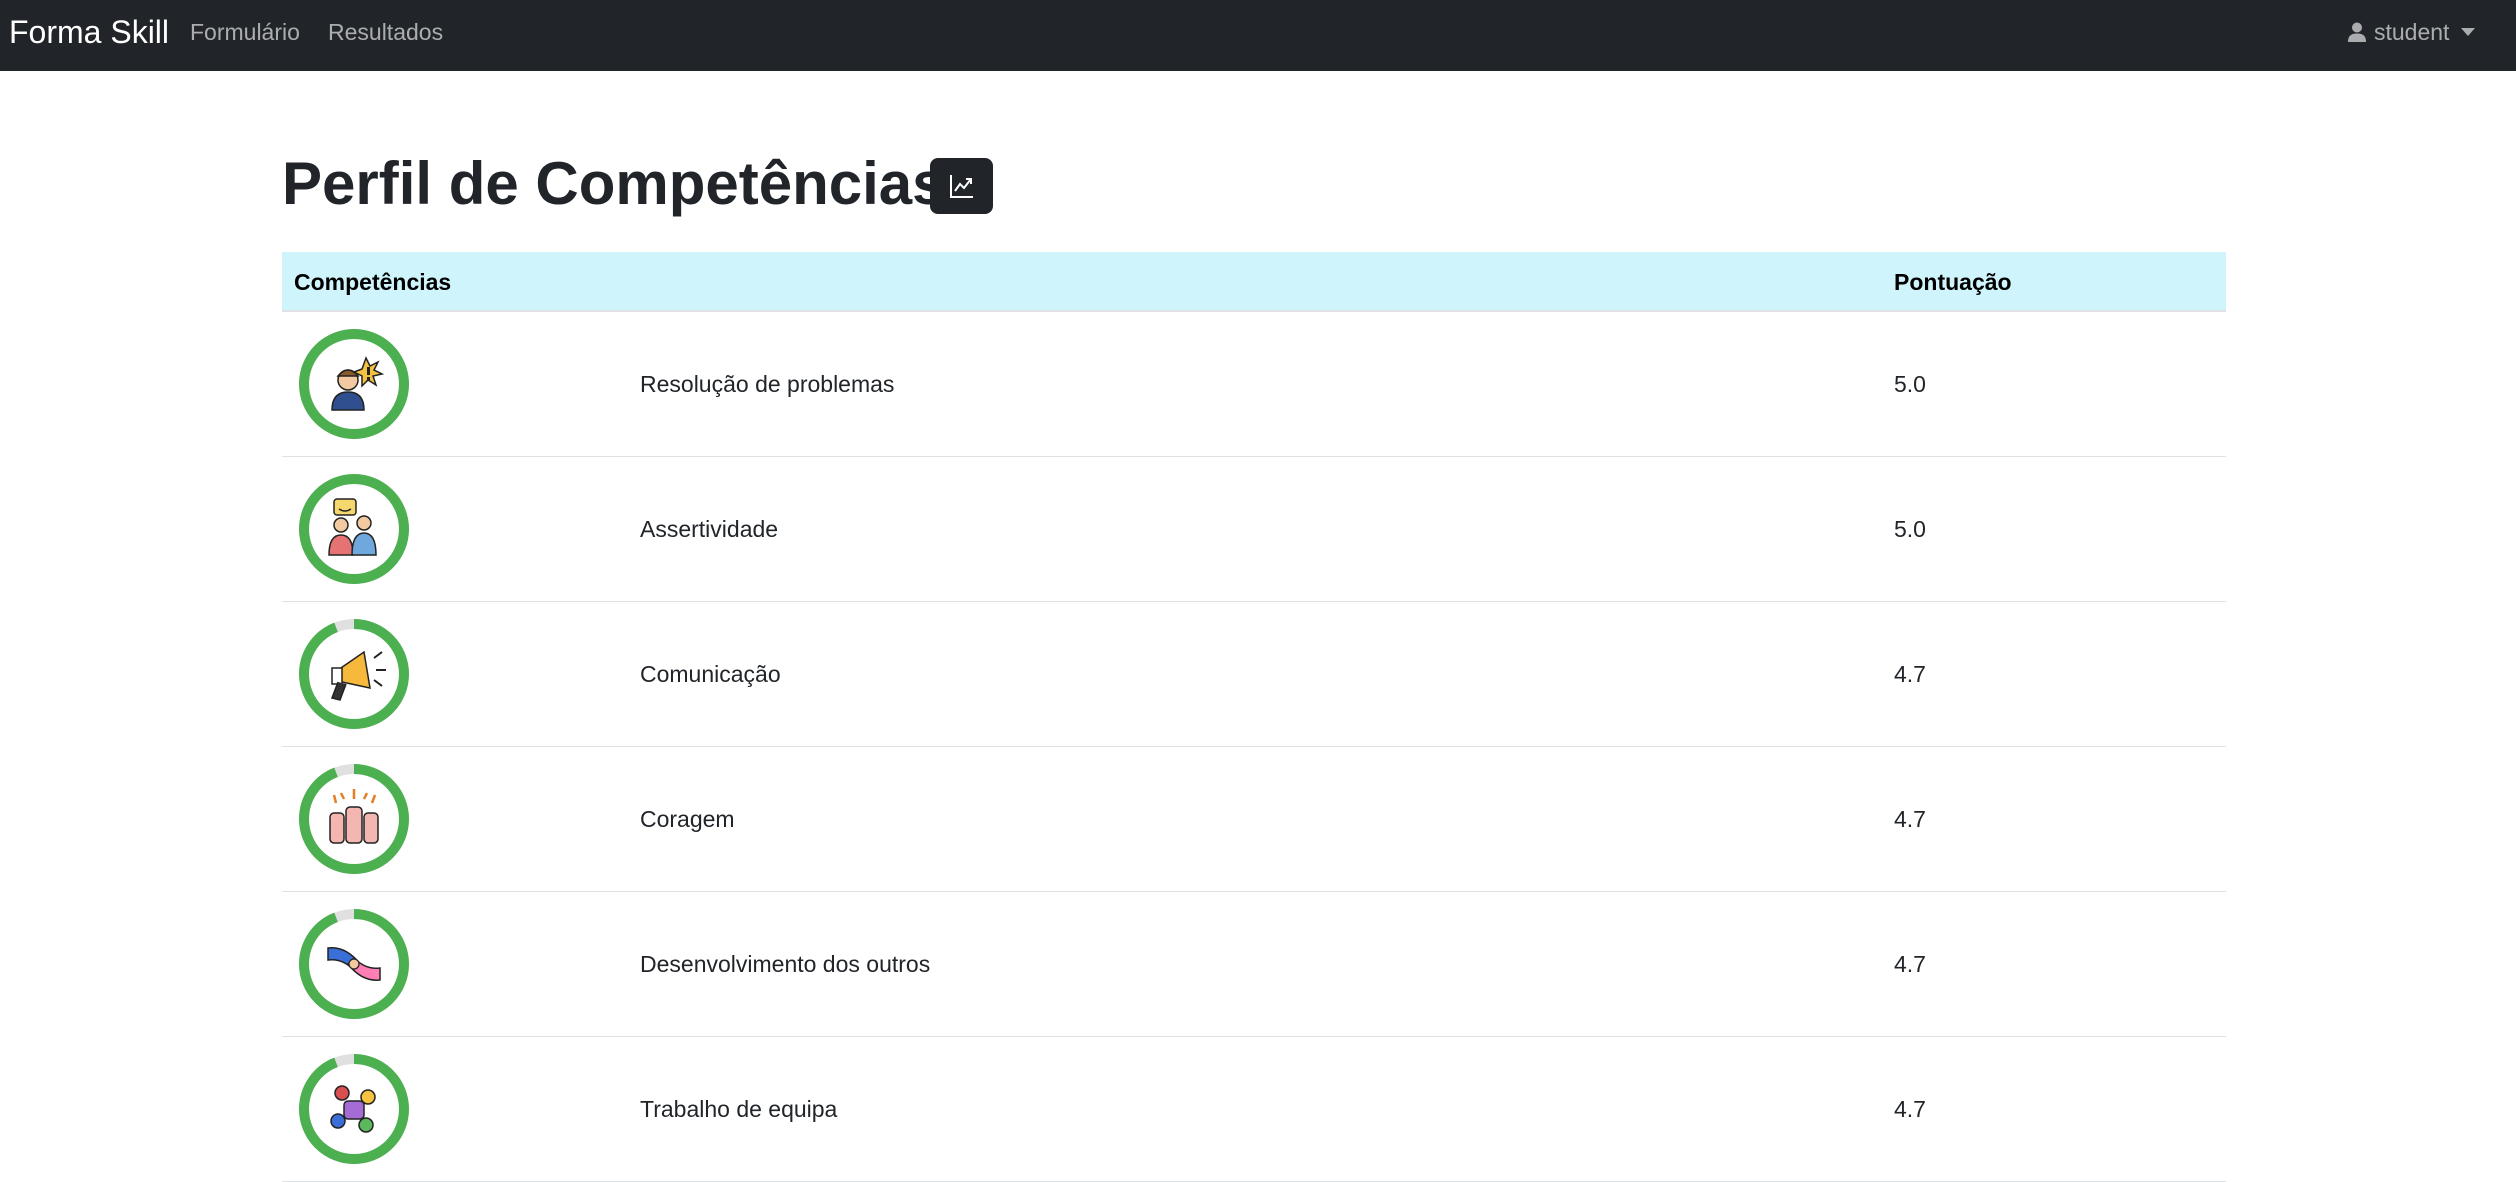 This screenshot has width=2516, height=1182. I want to click on table-row: Comunicação 4.7, so click(1254, 674).